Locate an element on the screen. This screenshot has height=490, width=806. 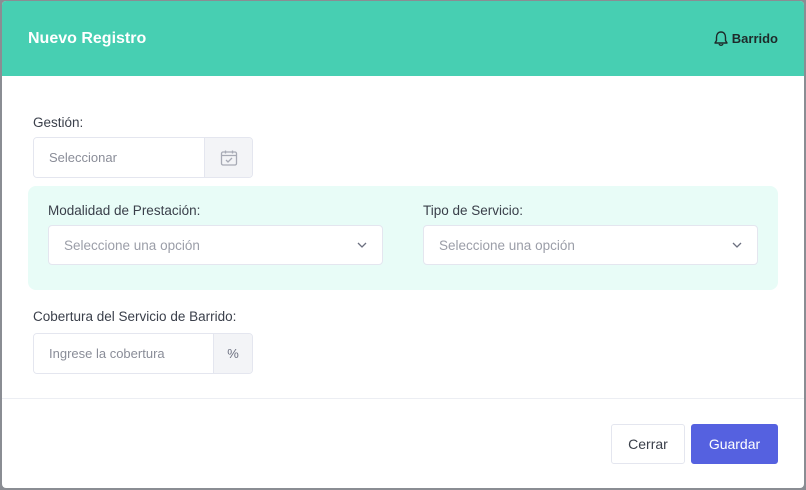
tipo-servicio-select: Seleccione una opción is located at coordinates (590, 245).